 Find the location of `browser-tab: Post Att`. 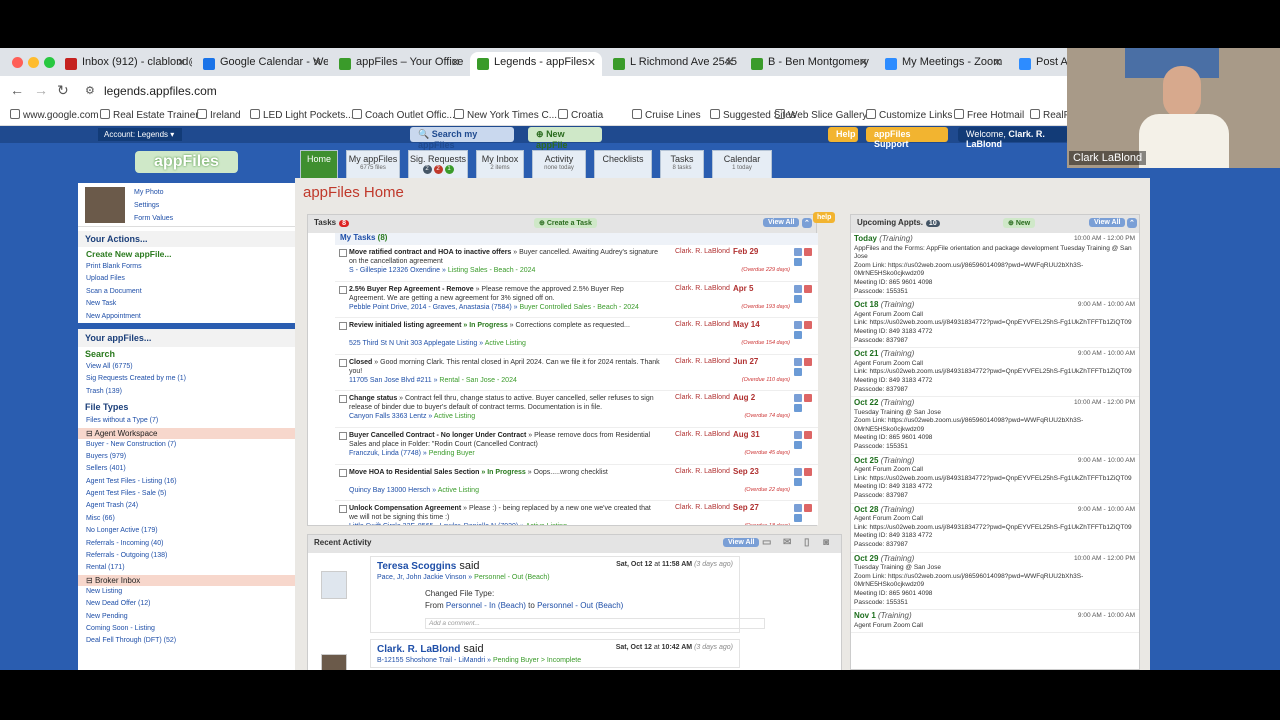

browser-tab: Post Att is located at coordinates (1039, 64).